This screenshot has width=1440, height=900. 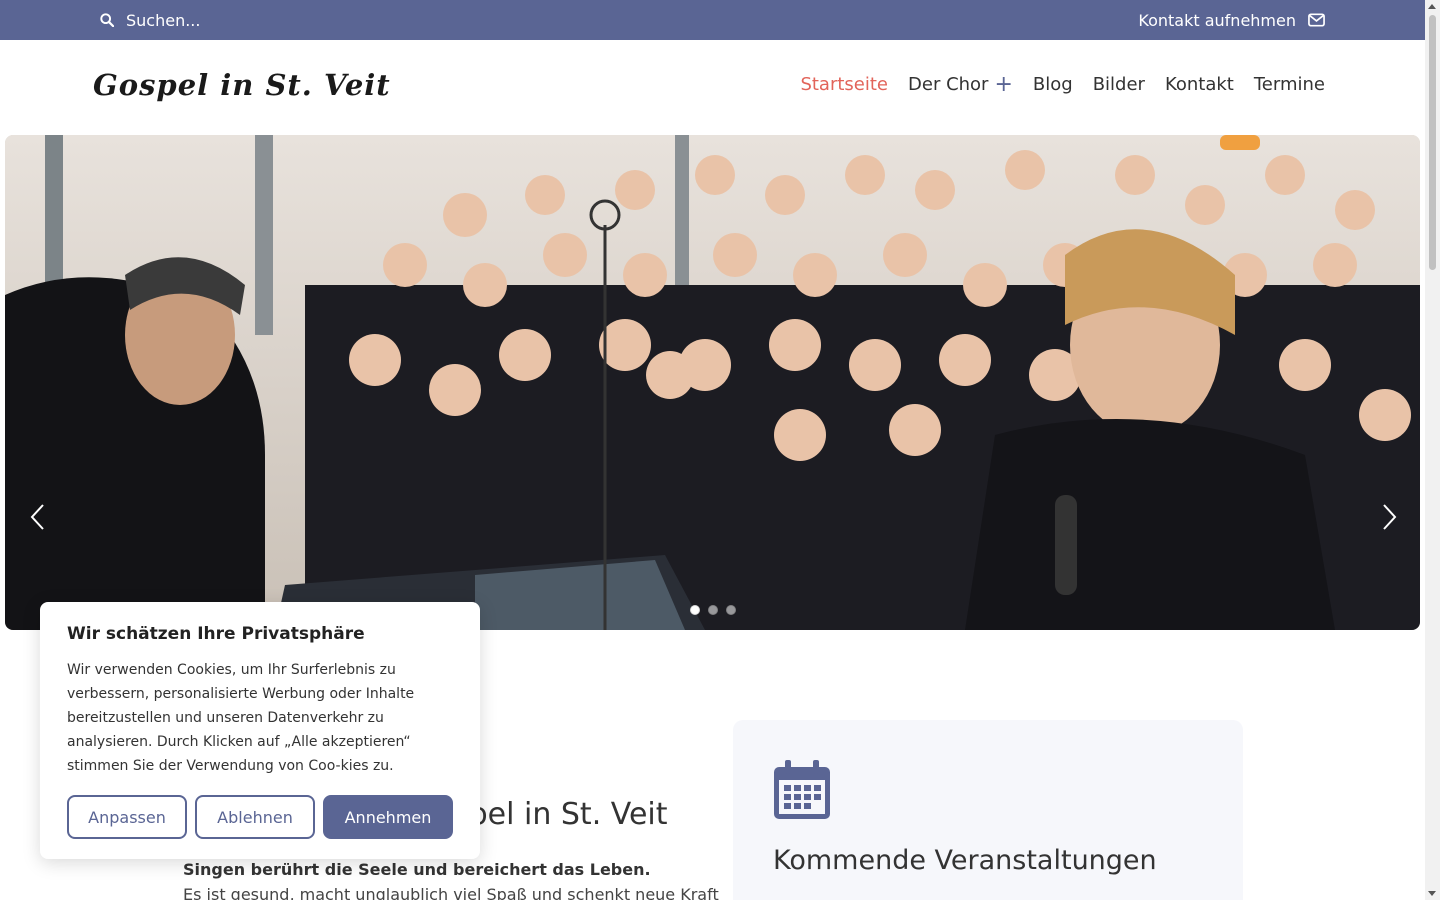 I want to click on nav-item-termine: Termine, so click(x=1289, y=84).